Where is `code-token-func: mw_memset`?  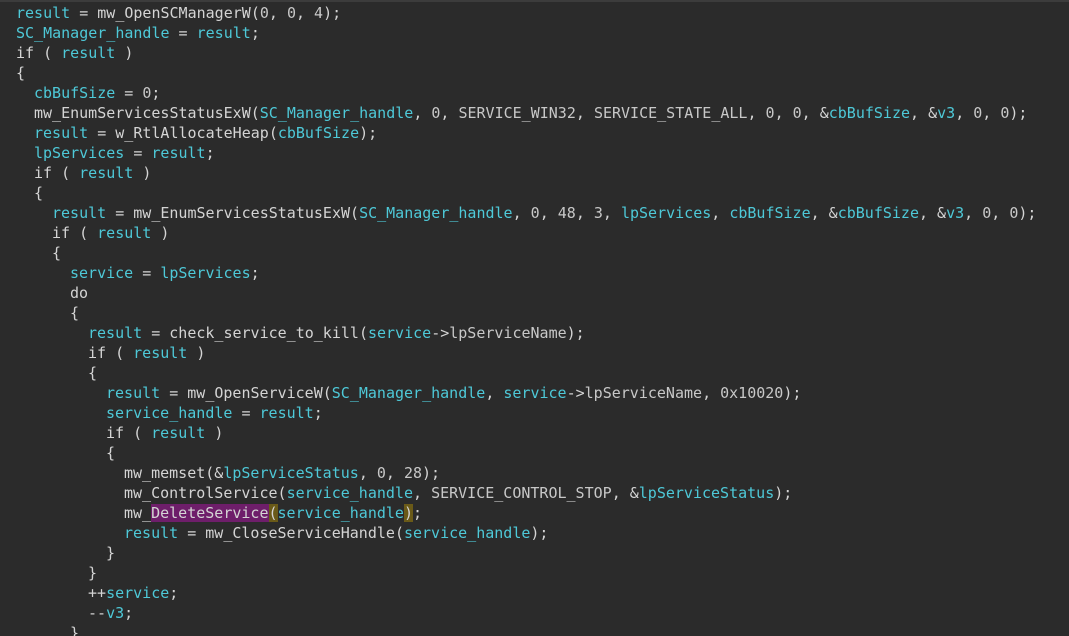 code-token-func: mw_memset is located at coordinates (164, 473).